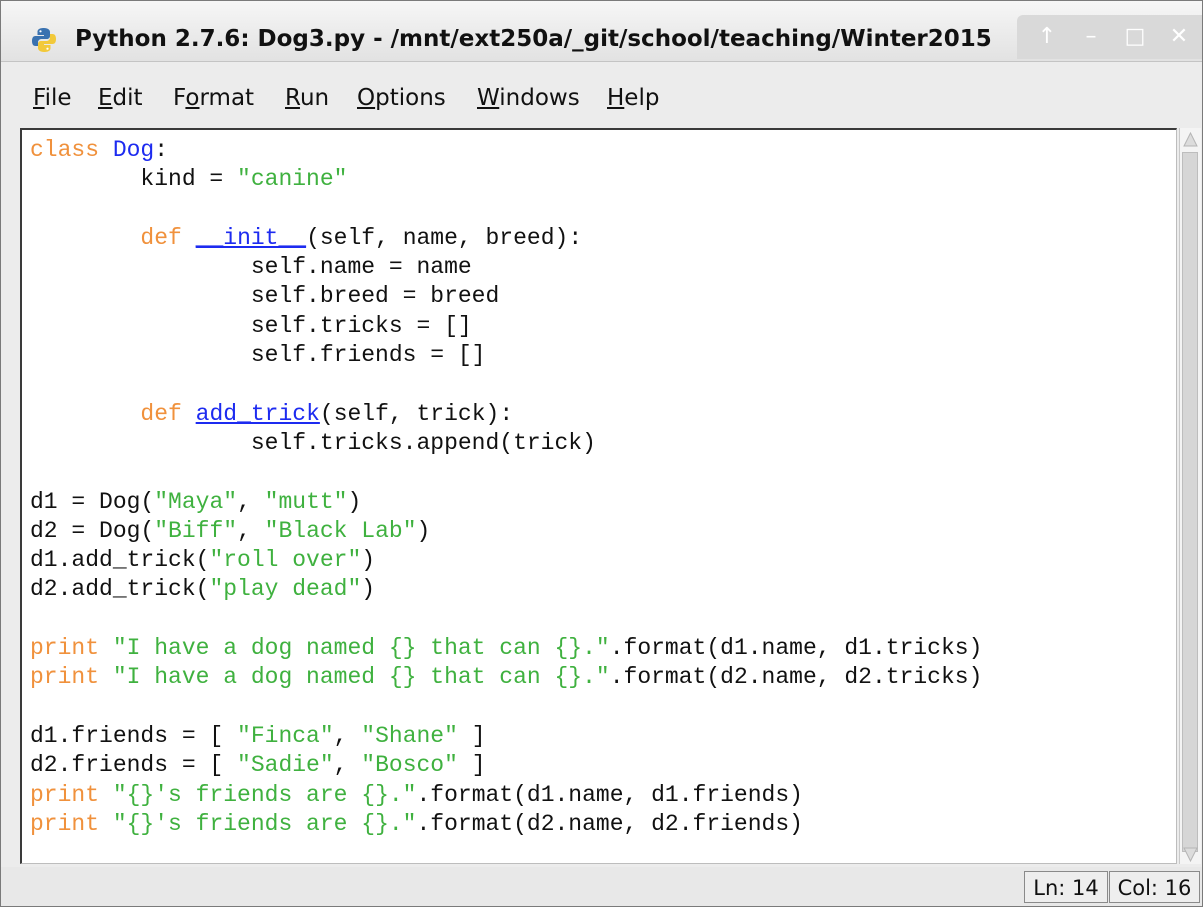  Describe the element at coordinates (292, 179) in the screenshot. I see `string-literal: "canine"` at that location.